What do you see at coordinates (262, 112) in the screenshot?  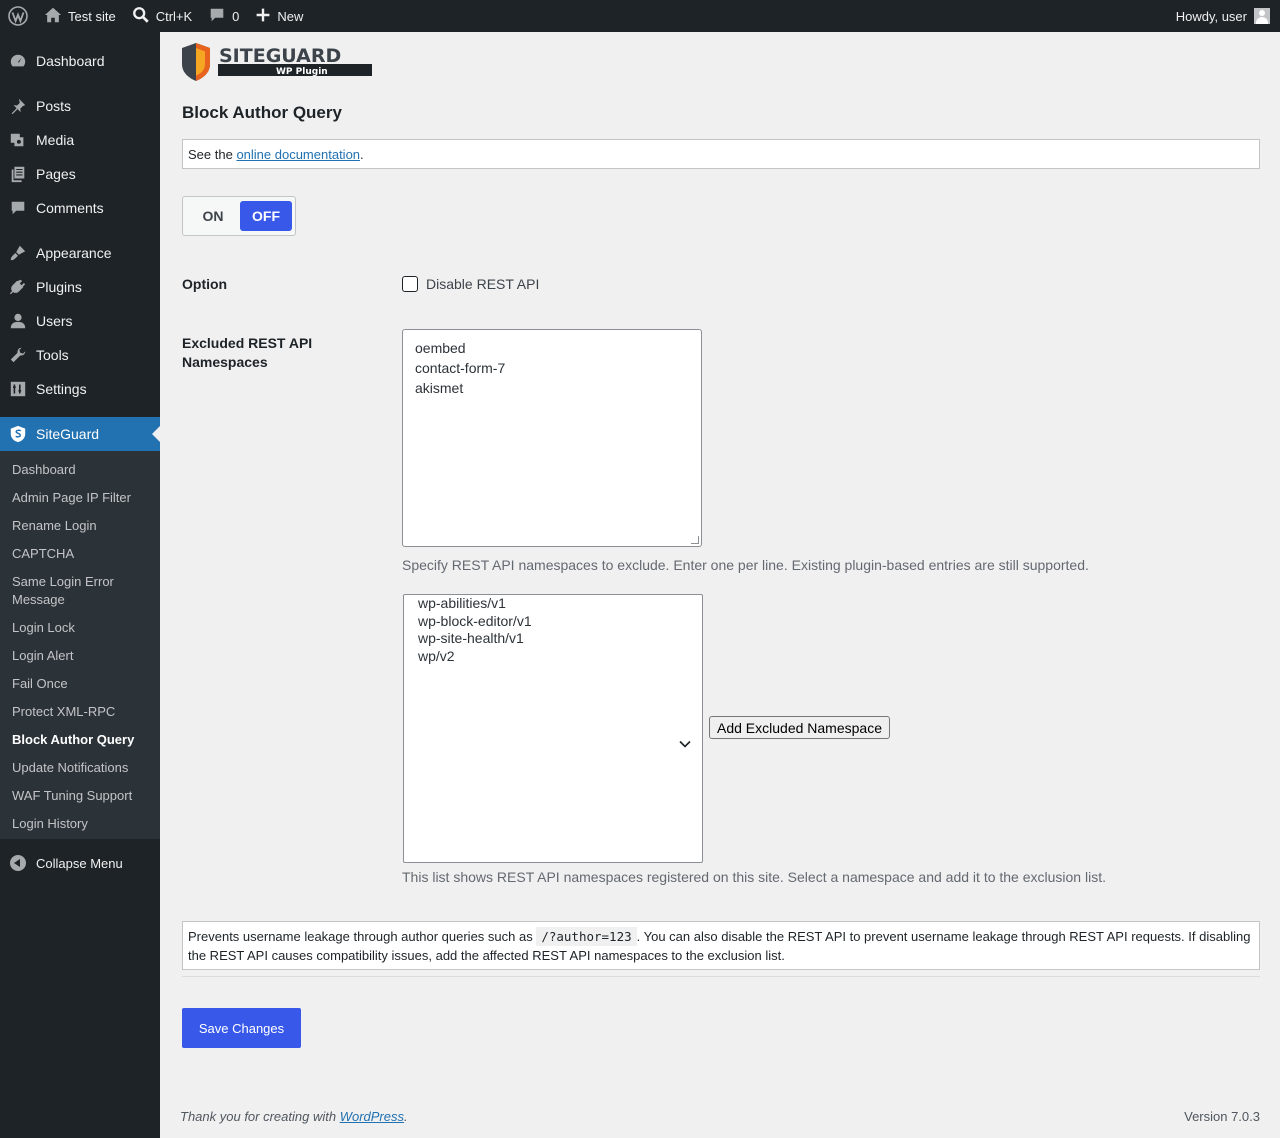 I see `page-title: Block Author Query` at bounding box center [262, 112].